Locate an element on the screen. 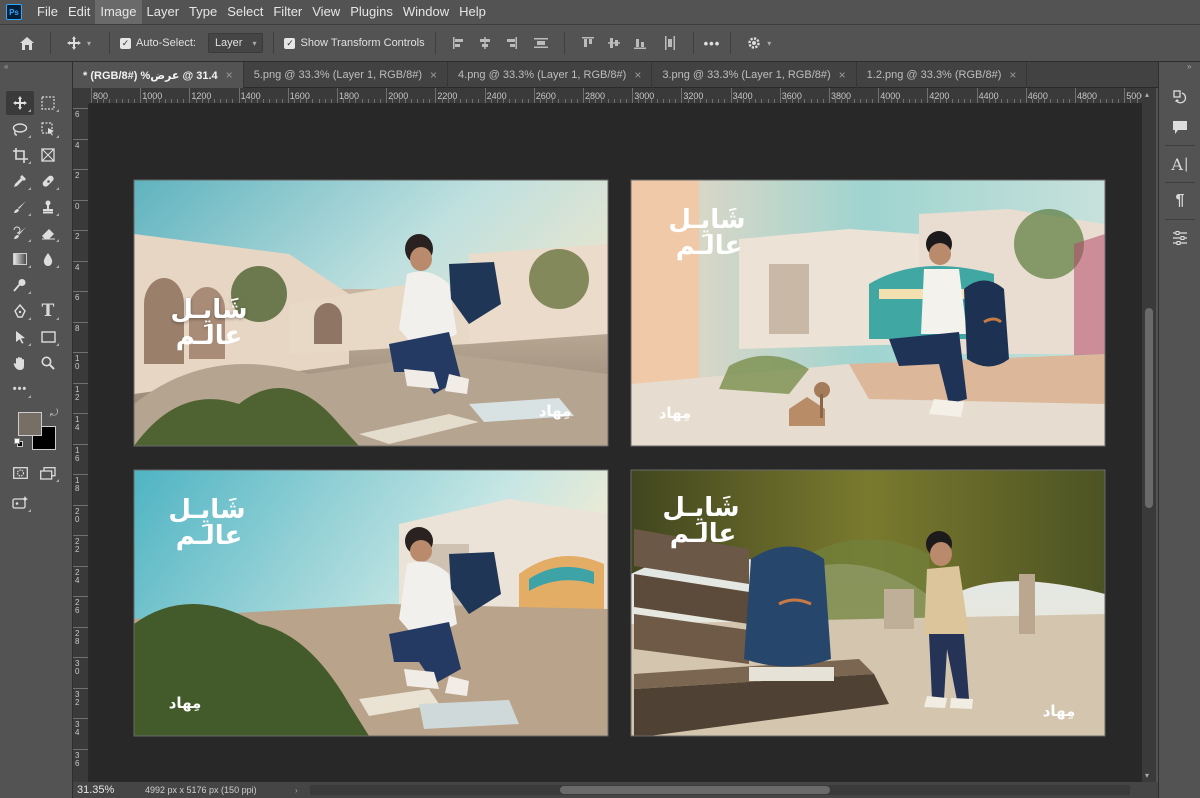  move-tool-preset-icon is located at coordinates (74, 43).